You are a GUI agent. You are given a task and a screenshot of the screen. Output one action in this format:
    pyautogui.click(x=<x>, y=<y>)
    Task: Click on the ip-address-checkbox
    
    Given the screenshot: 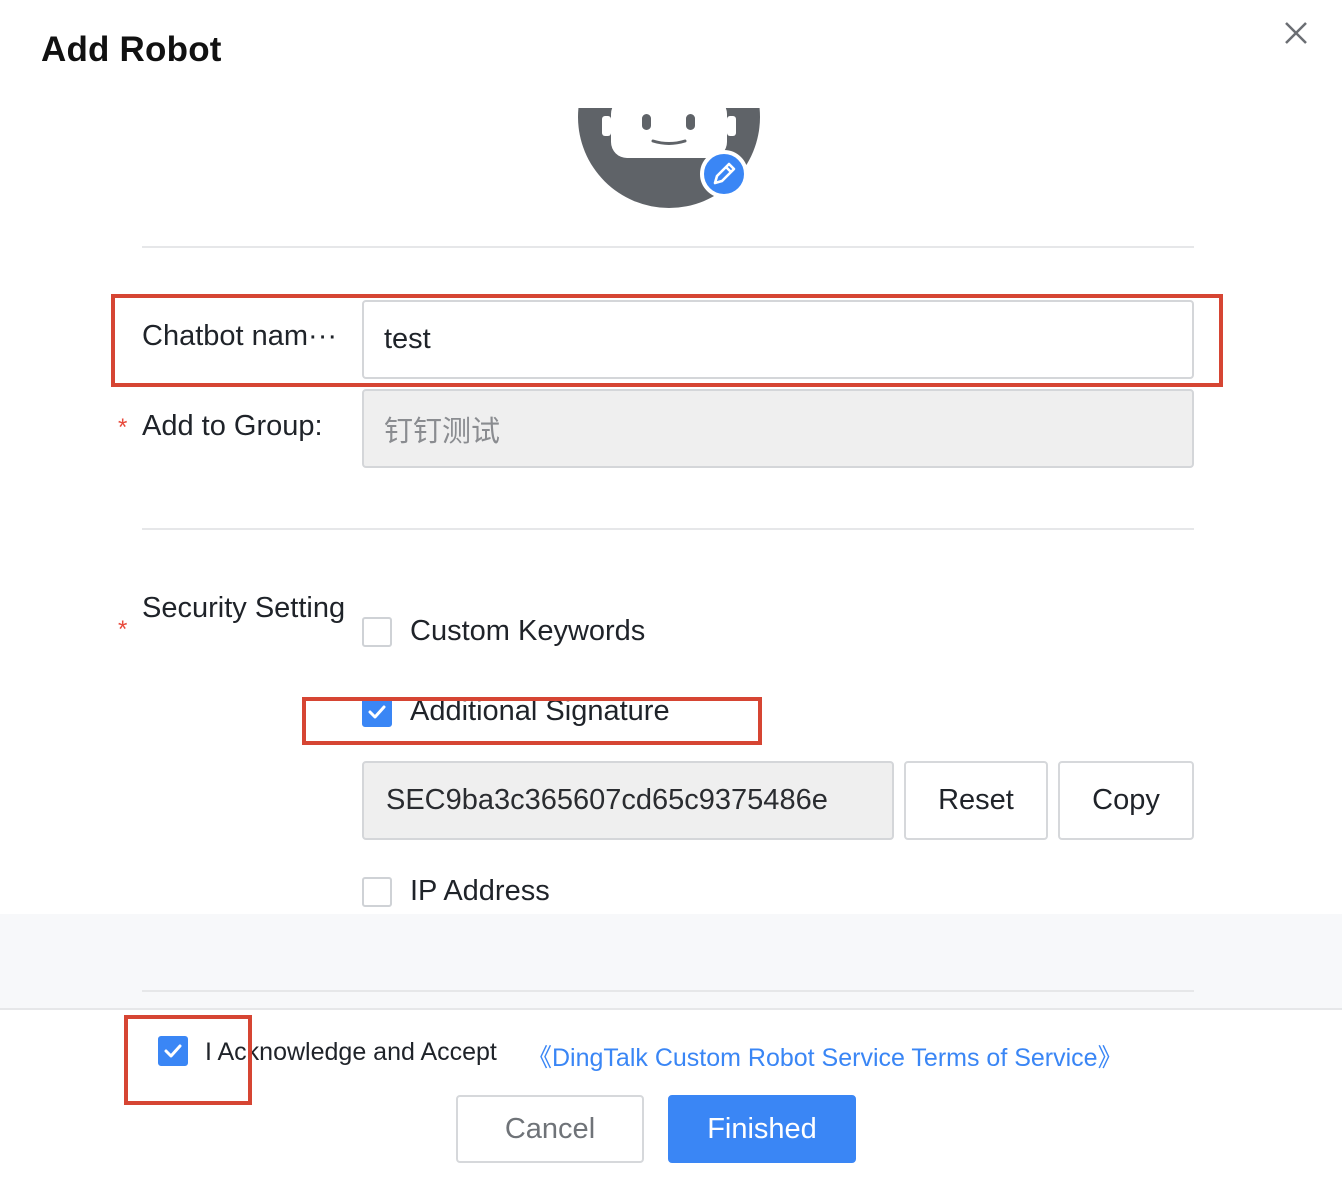 What is the action you would take?
    pyautogui.click(x=377, y=892)
    